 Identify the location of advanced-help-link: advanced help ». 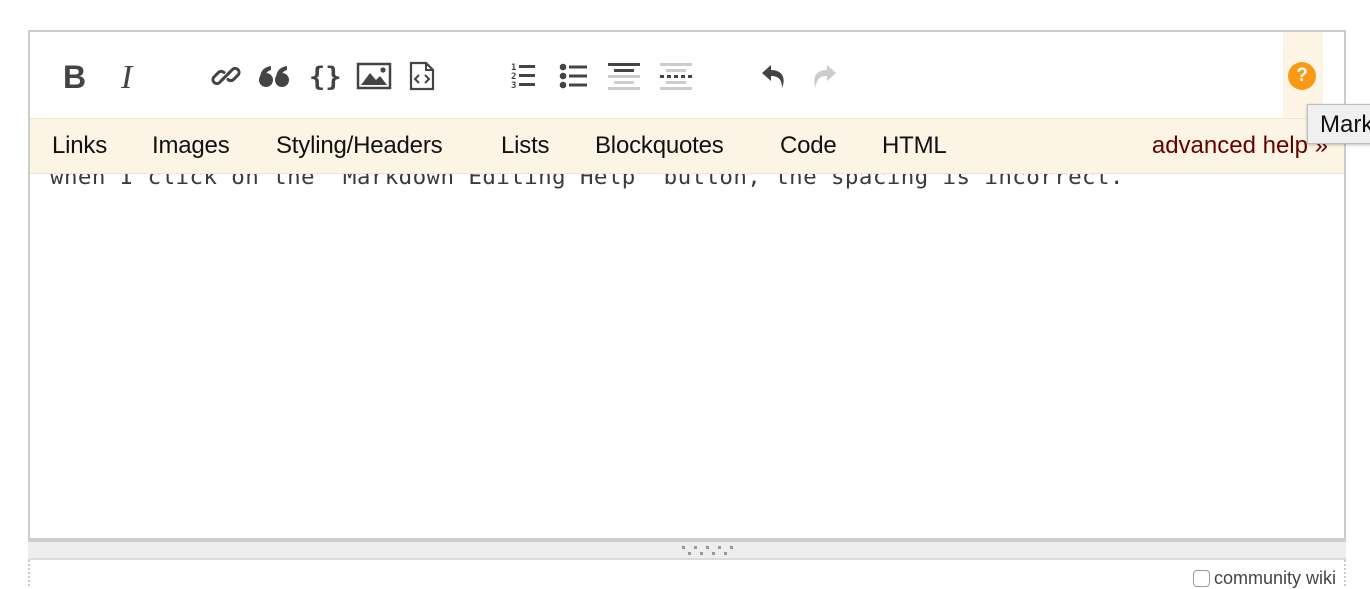
(1240, 146).